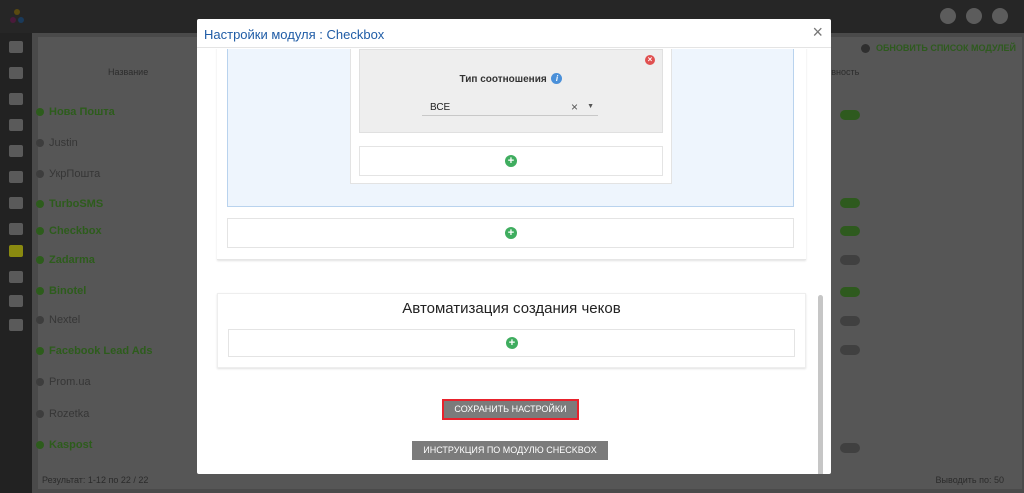 The width and height of the screenshot is (1024, 493). What do you see at coordinates (69, 204) in the screenshot?
I see `module-row: TurboSMS` at bounding box center [69, 204].